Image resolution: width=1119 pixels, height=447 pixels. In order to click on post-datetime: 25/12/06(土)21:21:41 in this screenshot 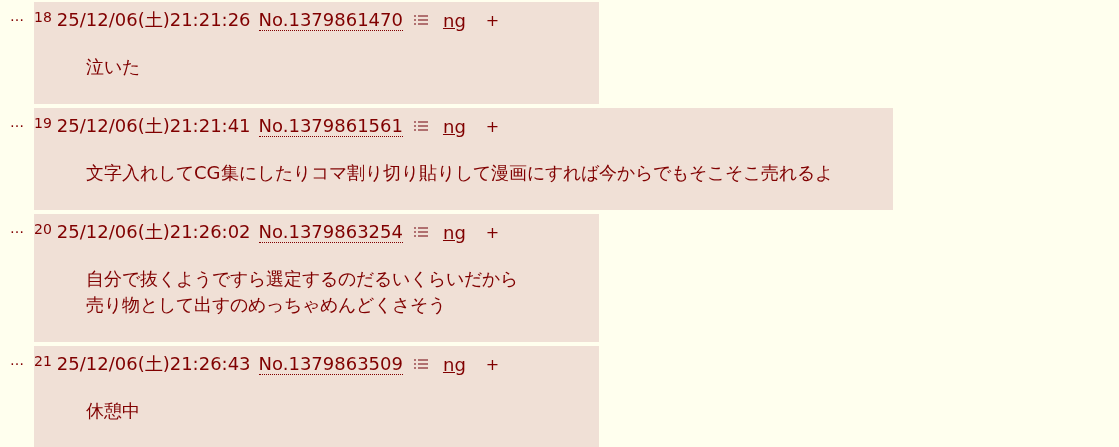, I will do `click(153, 126)`.